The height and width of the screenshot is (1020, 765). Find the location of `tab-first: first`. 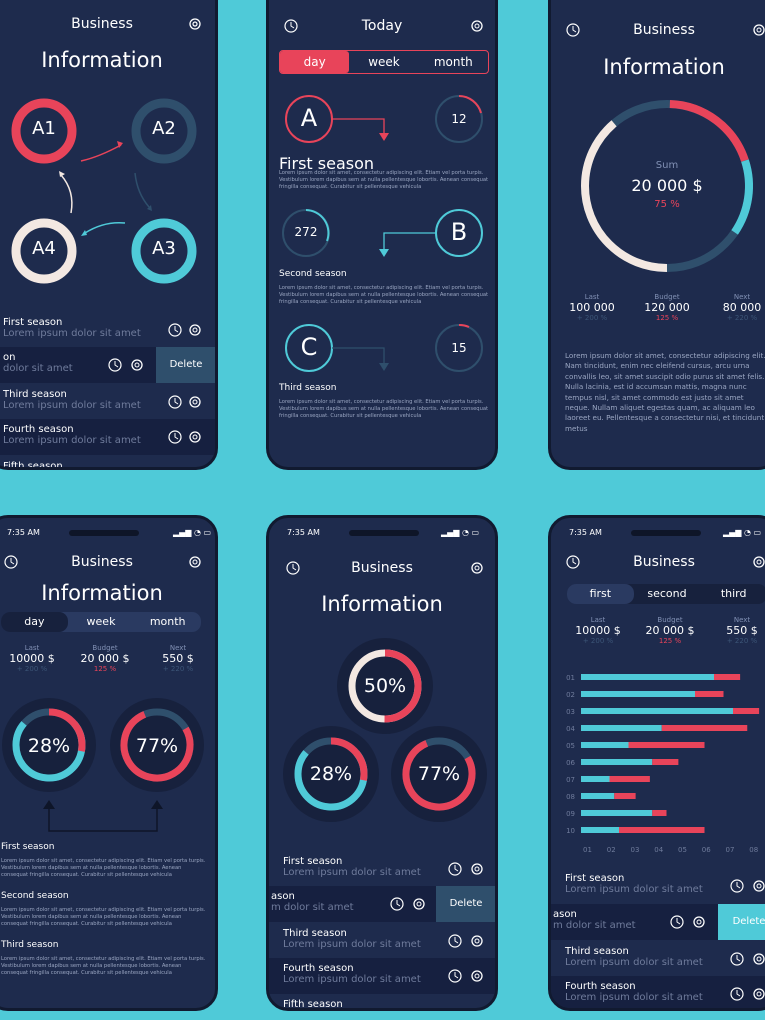

tab-first: first is located at coordinates (600, 594).